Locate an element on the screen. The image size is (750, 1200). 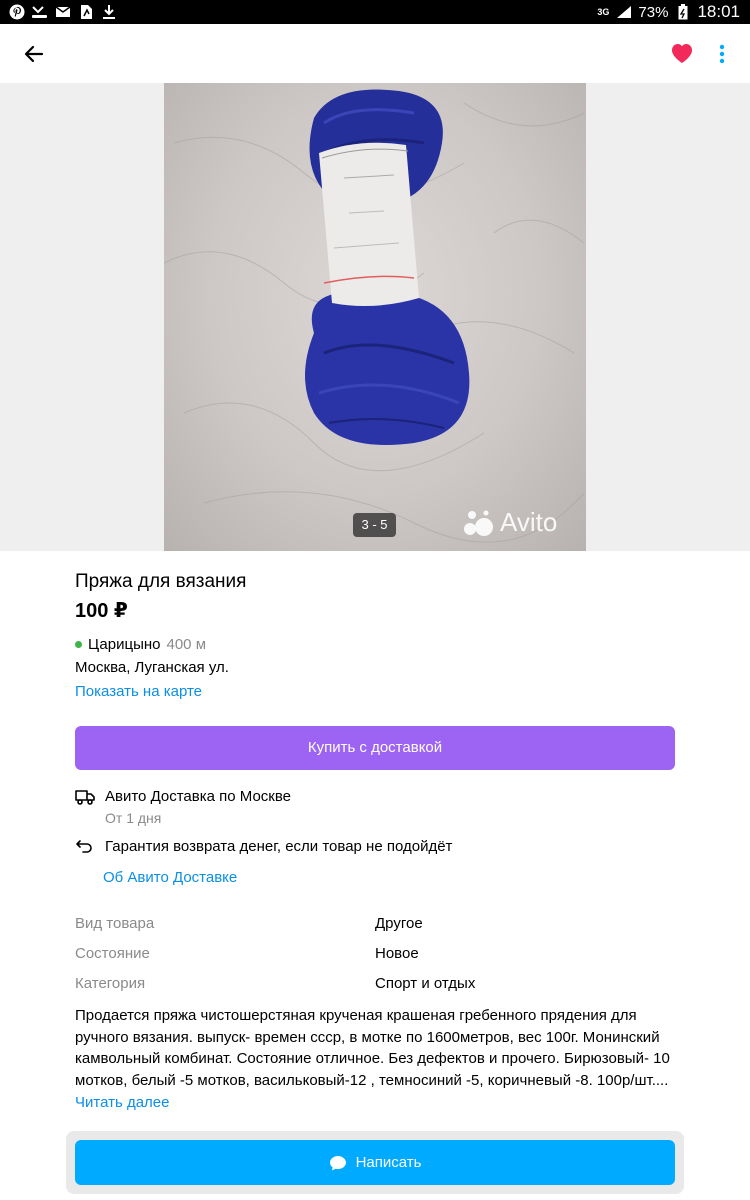
param-value: Новое is located at coordinates (397, 953).